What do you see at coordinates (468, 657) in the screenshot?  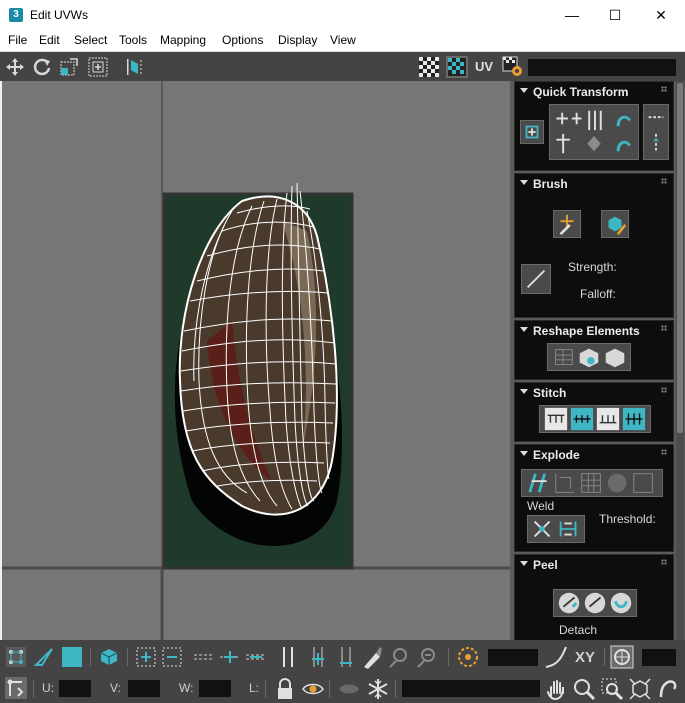 I see `soft-selection-icon` at bounding box center [468, 657].